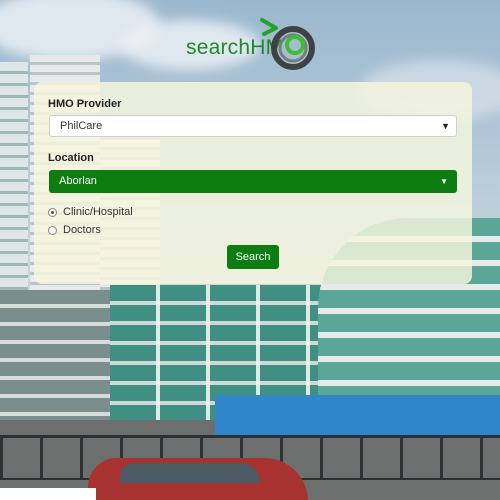  What do you see at coordinates (287, 44) in the screenshot?
I see `hmo-swirl-logo-icon` at bounding box center [287, 44].